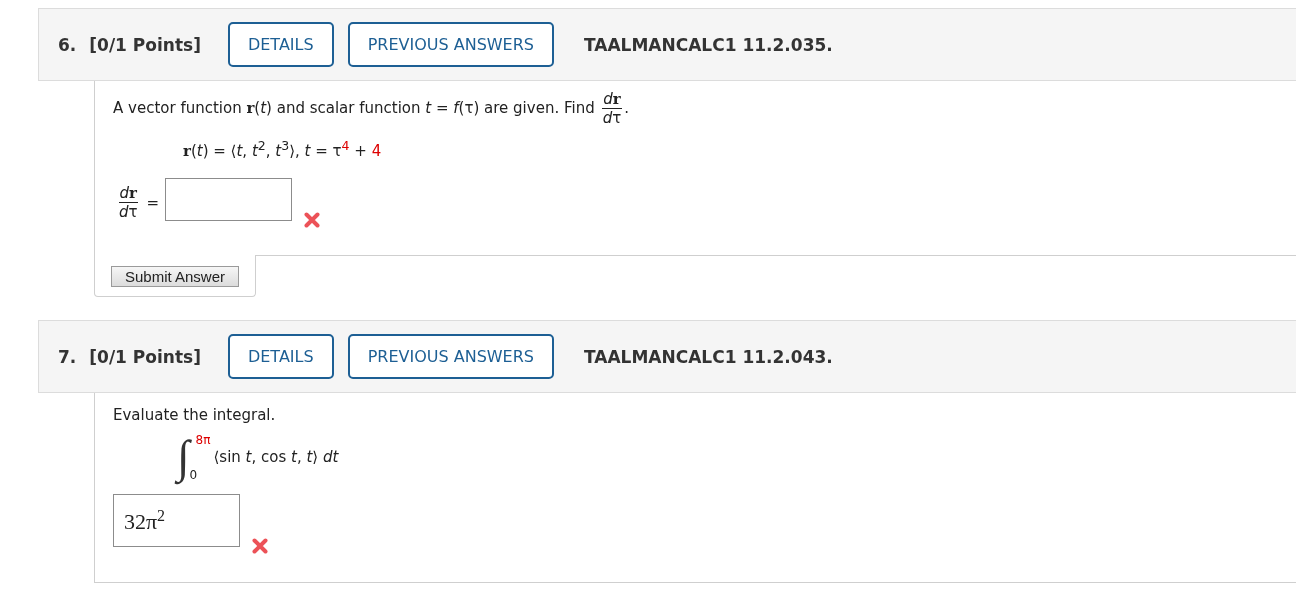 Image resolution: width=1296 pixels, height=610 pixels. What do you see at coordinates (67, 356) in the screenshot?
I see `question-number: 7.` at bounding box center [67, 356].